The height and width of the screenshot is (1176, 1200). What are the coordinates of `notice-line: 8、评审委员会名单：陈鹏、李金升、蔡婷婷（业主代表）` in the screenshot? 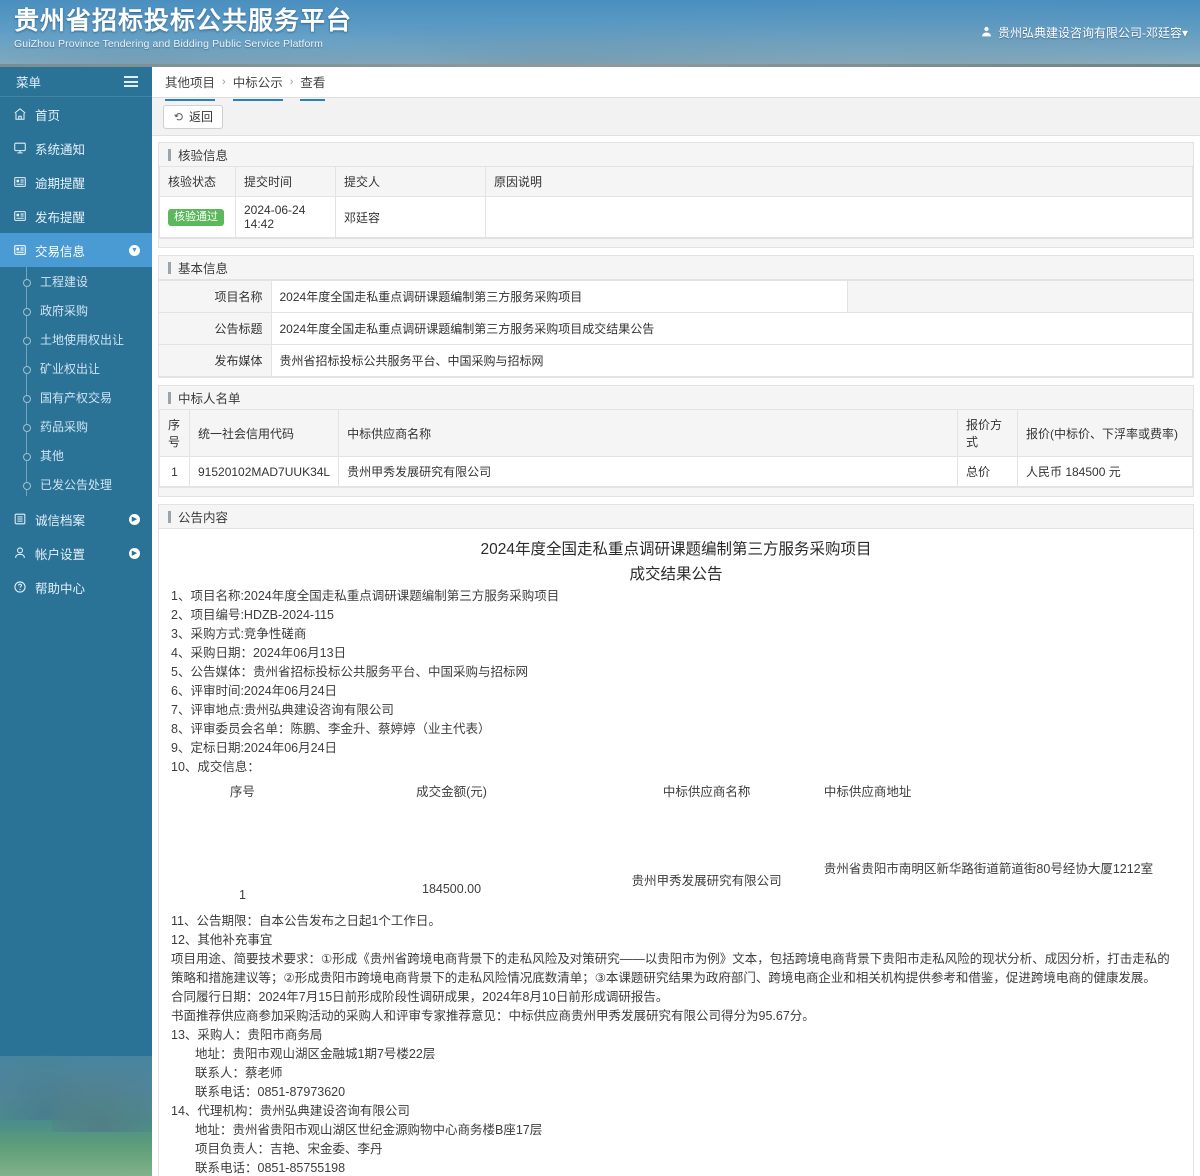 It's located at (331, 729).